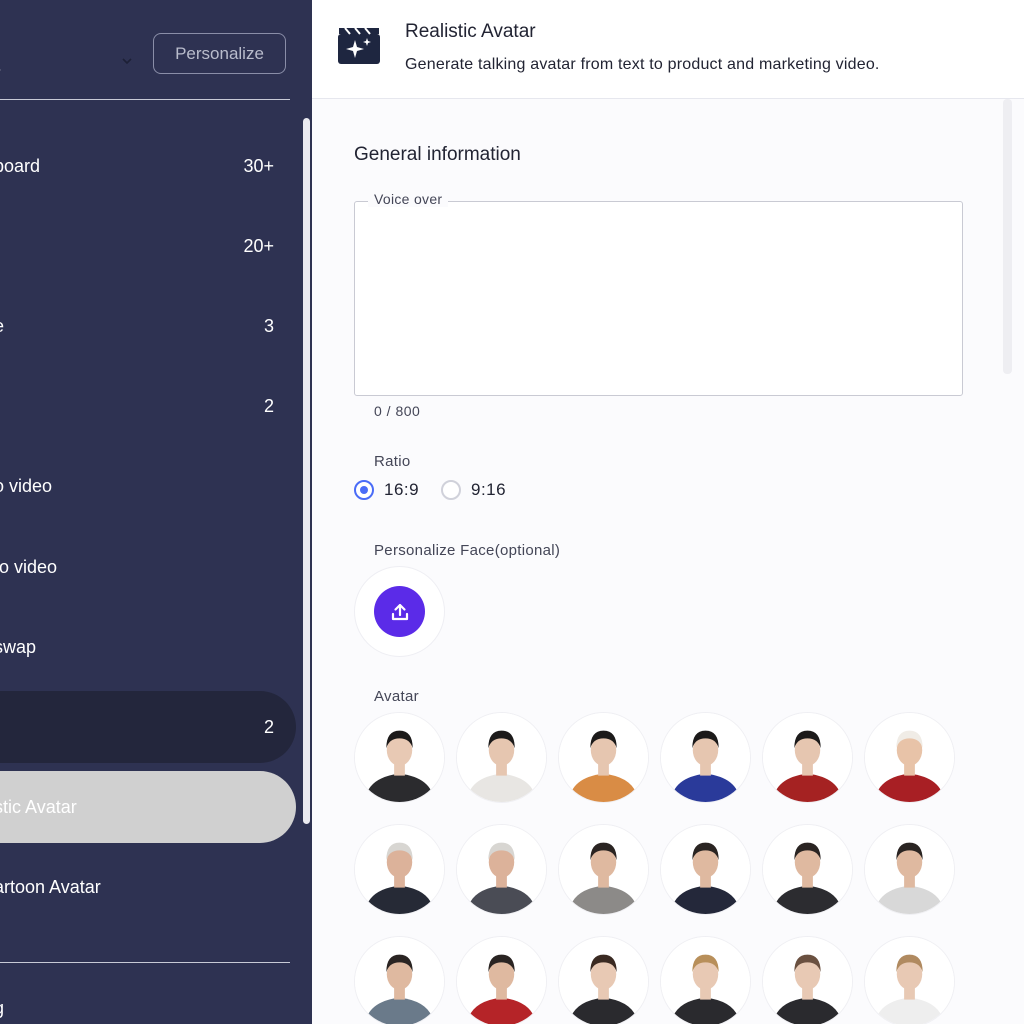  Describe the element at coordinates (909, 757) in the screenshot. I see `avatar-option-santa` at that location.